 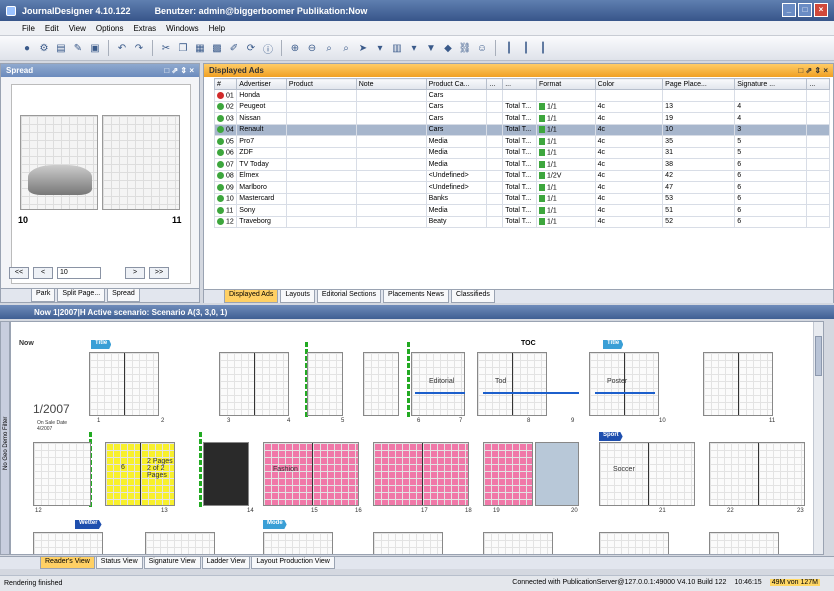 What do you see at coordinates (448, 48) in the screenshot?
I see `color-icon: ◆` at bounding box center [448, 48].